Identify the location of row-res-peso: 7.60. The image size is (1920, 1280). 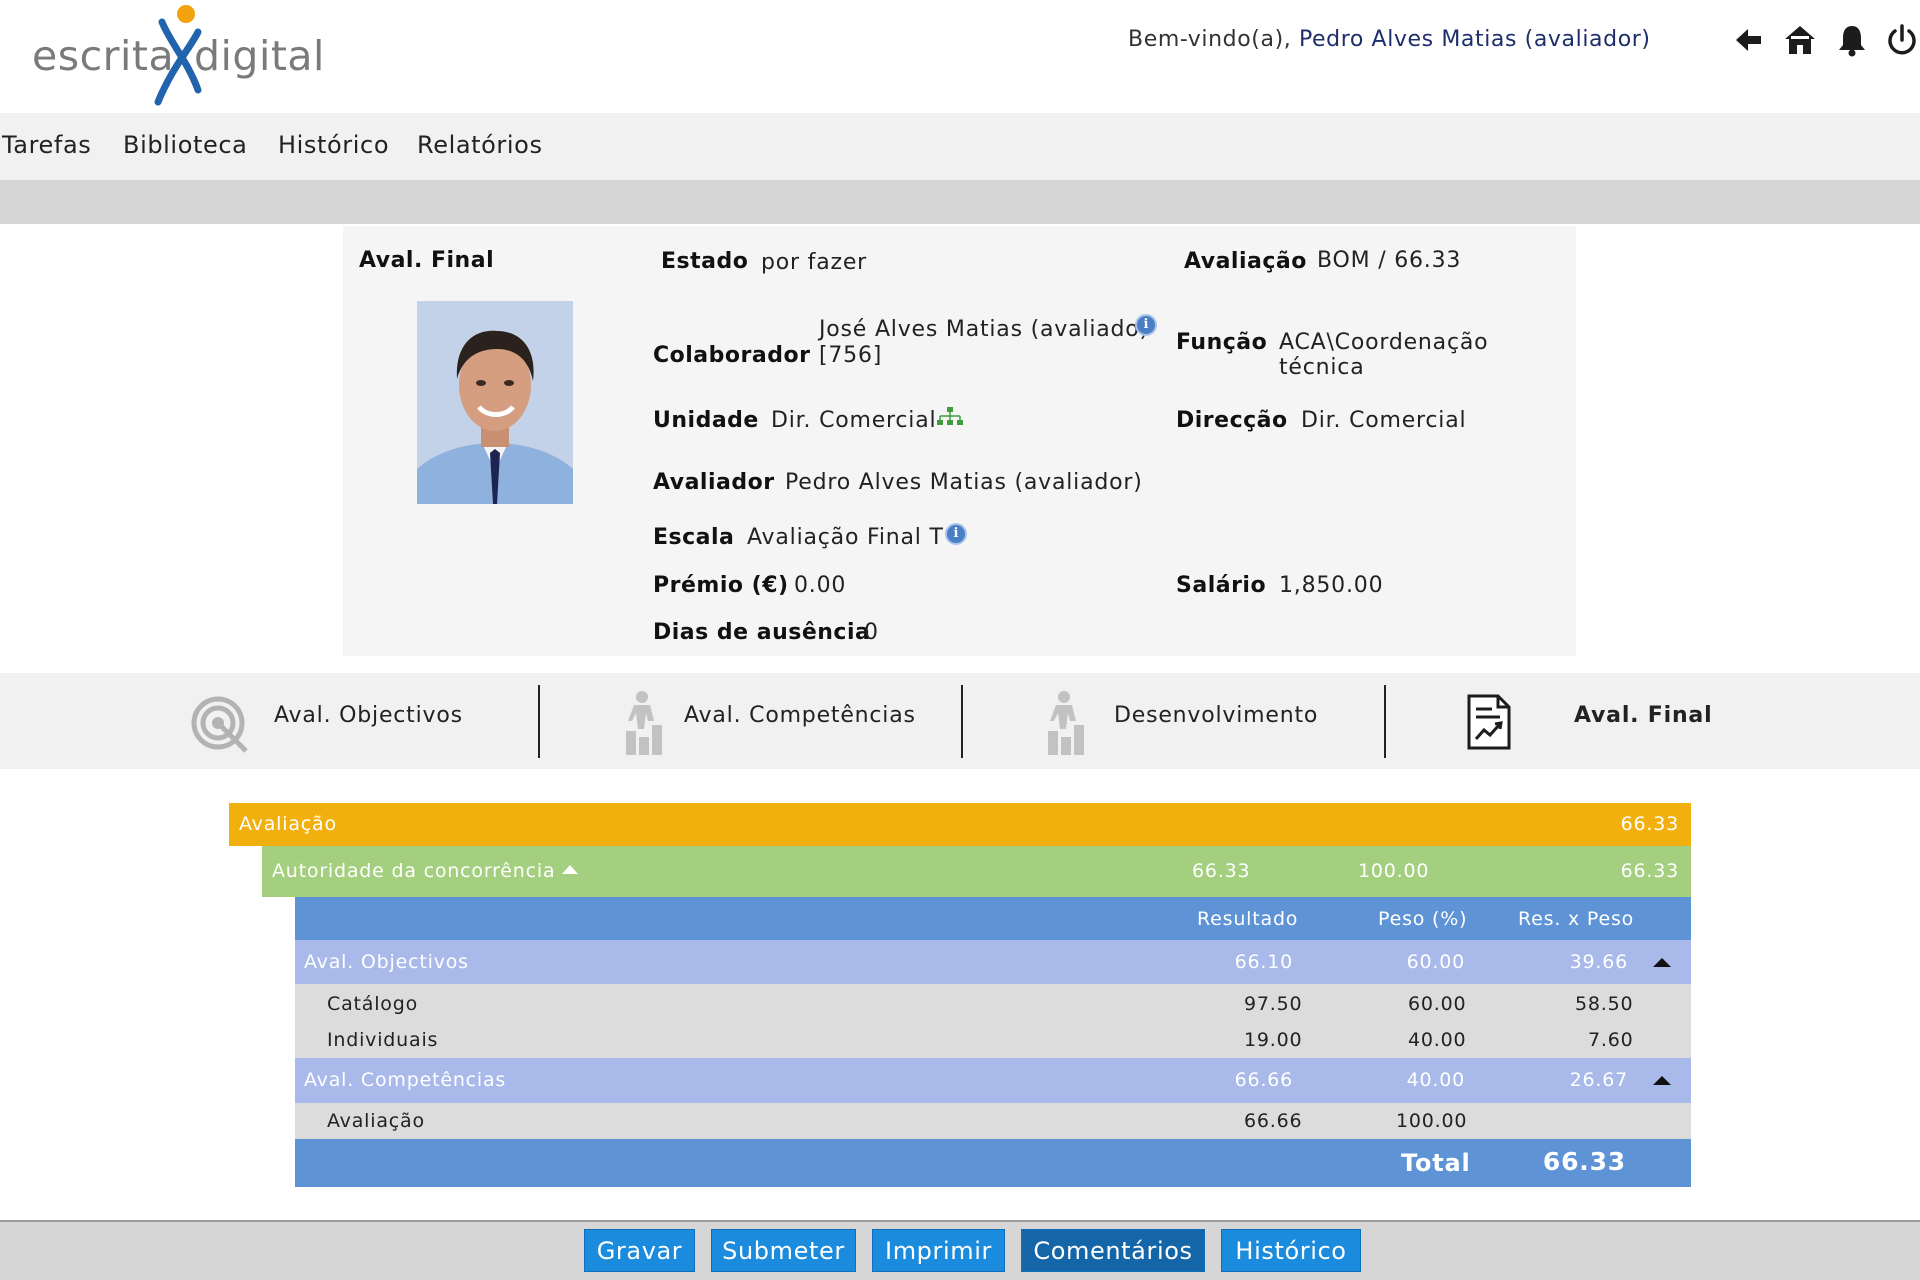
(1611, 1040).